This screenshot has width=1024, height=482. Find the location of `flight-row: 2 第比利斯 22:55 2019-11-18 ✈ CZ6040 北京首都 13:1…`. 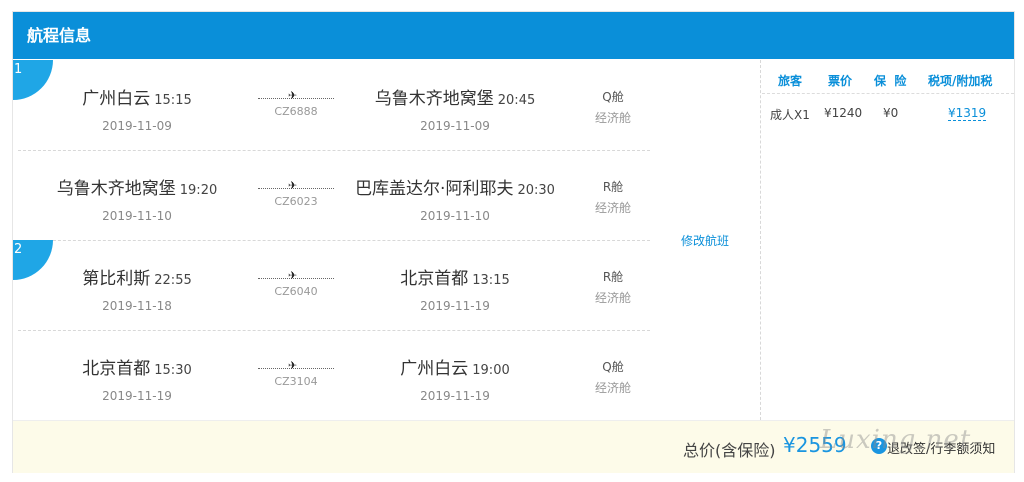

flight-row: 2 第比利斯 22:55 2019-11-18 ✈ CZ6040 北京首都 13:1… is located at coordinates (386, 285).